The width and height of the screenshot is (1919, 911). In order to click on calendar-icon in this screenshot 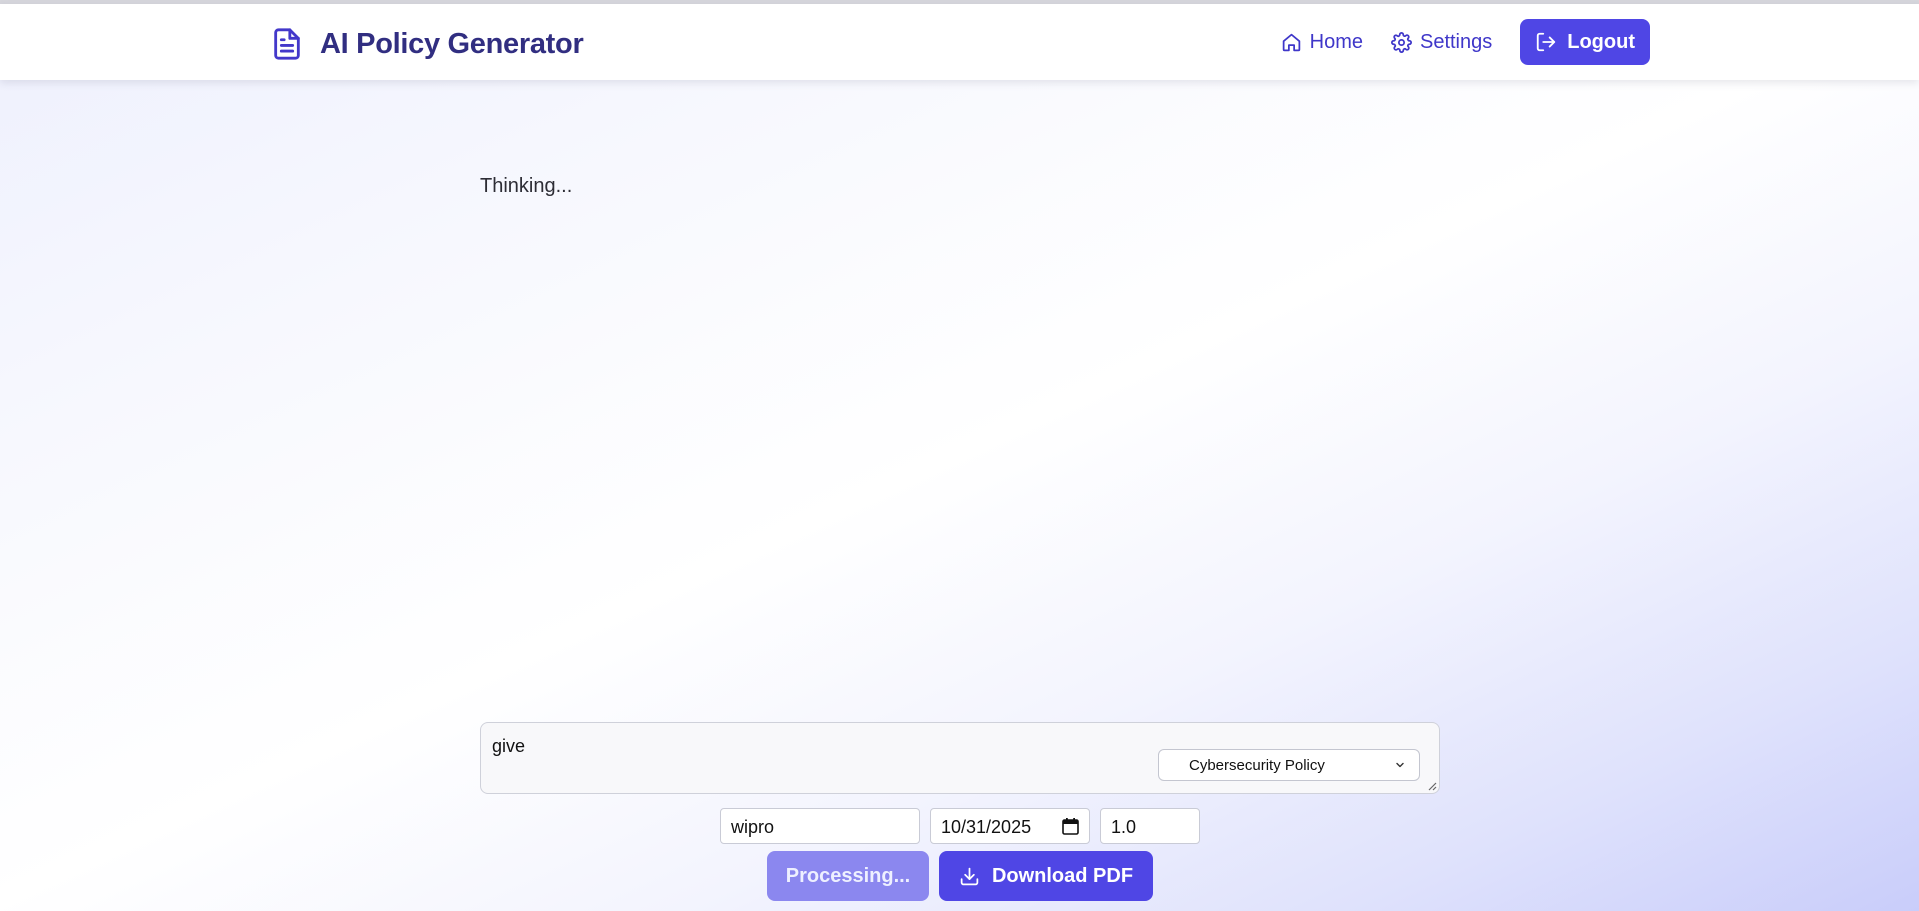, I will do `click(1070, 826)`.